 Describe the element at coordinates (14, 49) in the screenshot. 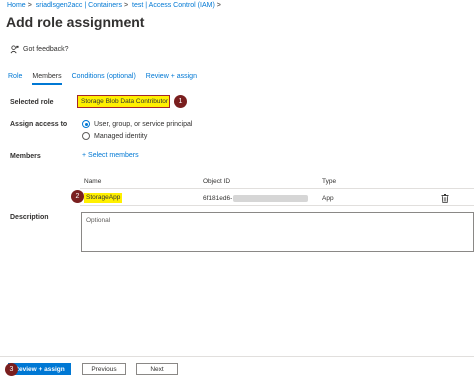

I see `person-feedback-icon` at that location.